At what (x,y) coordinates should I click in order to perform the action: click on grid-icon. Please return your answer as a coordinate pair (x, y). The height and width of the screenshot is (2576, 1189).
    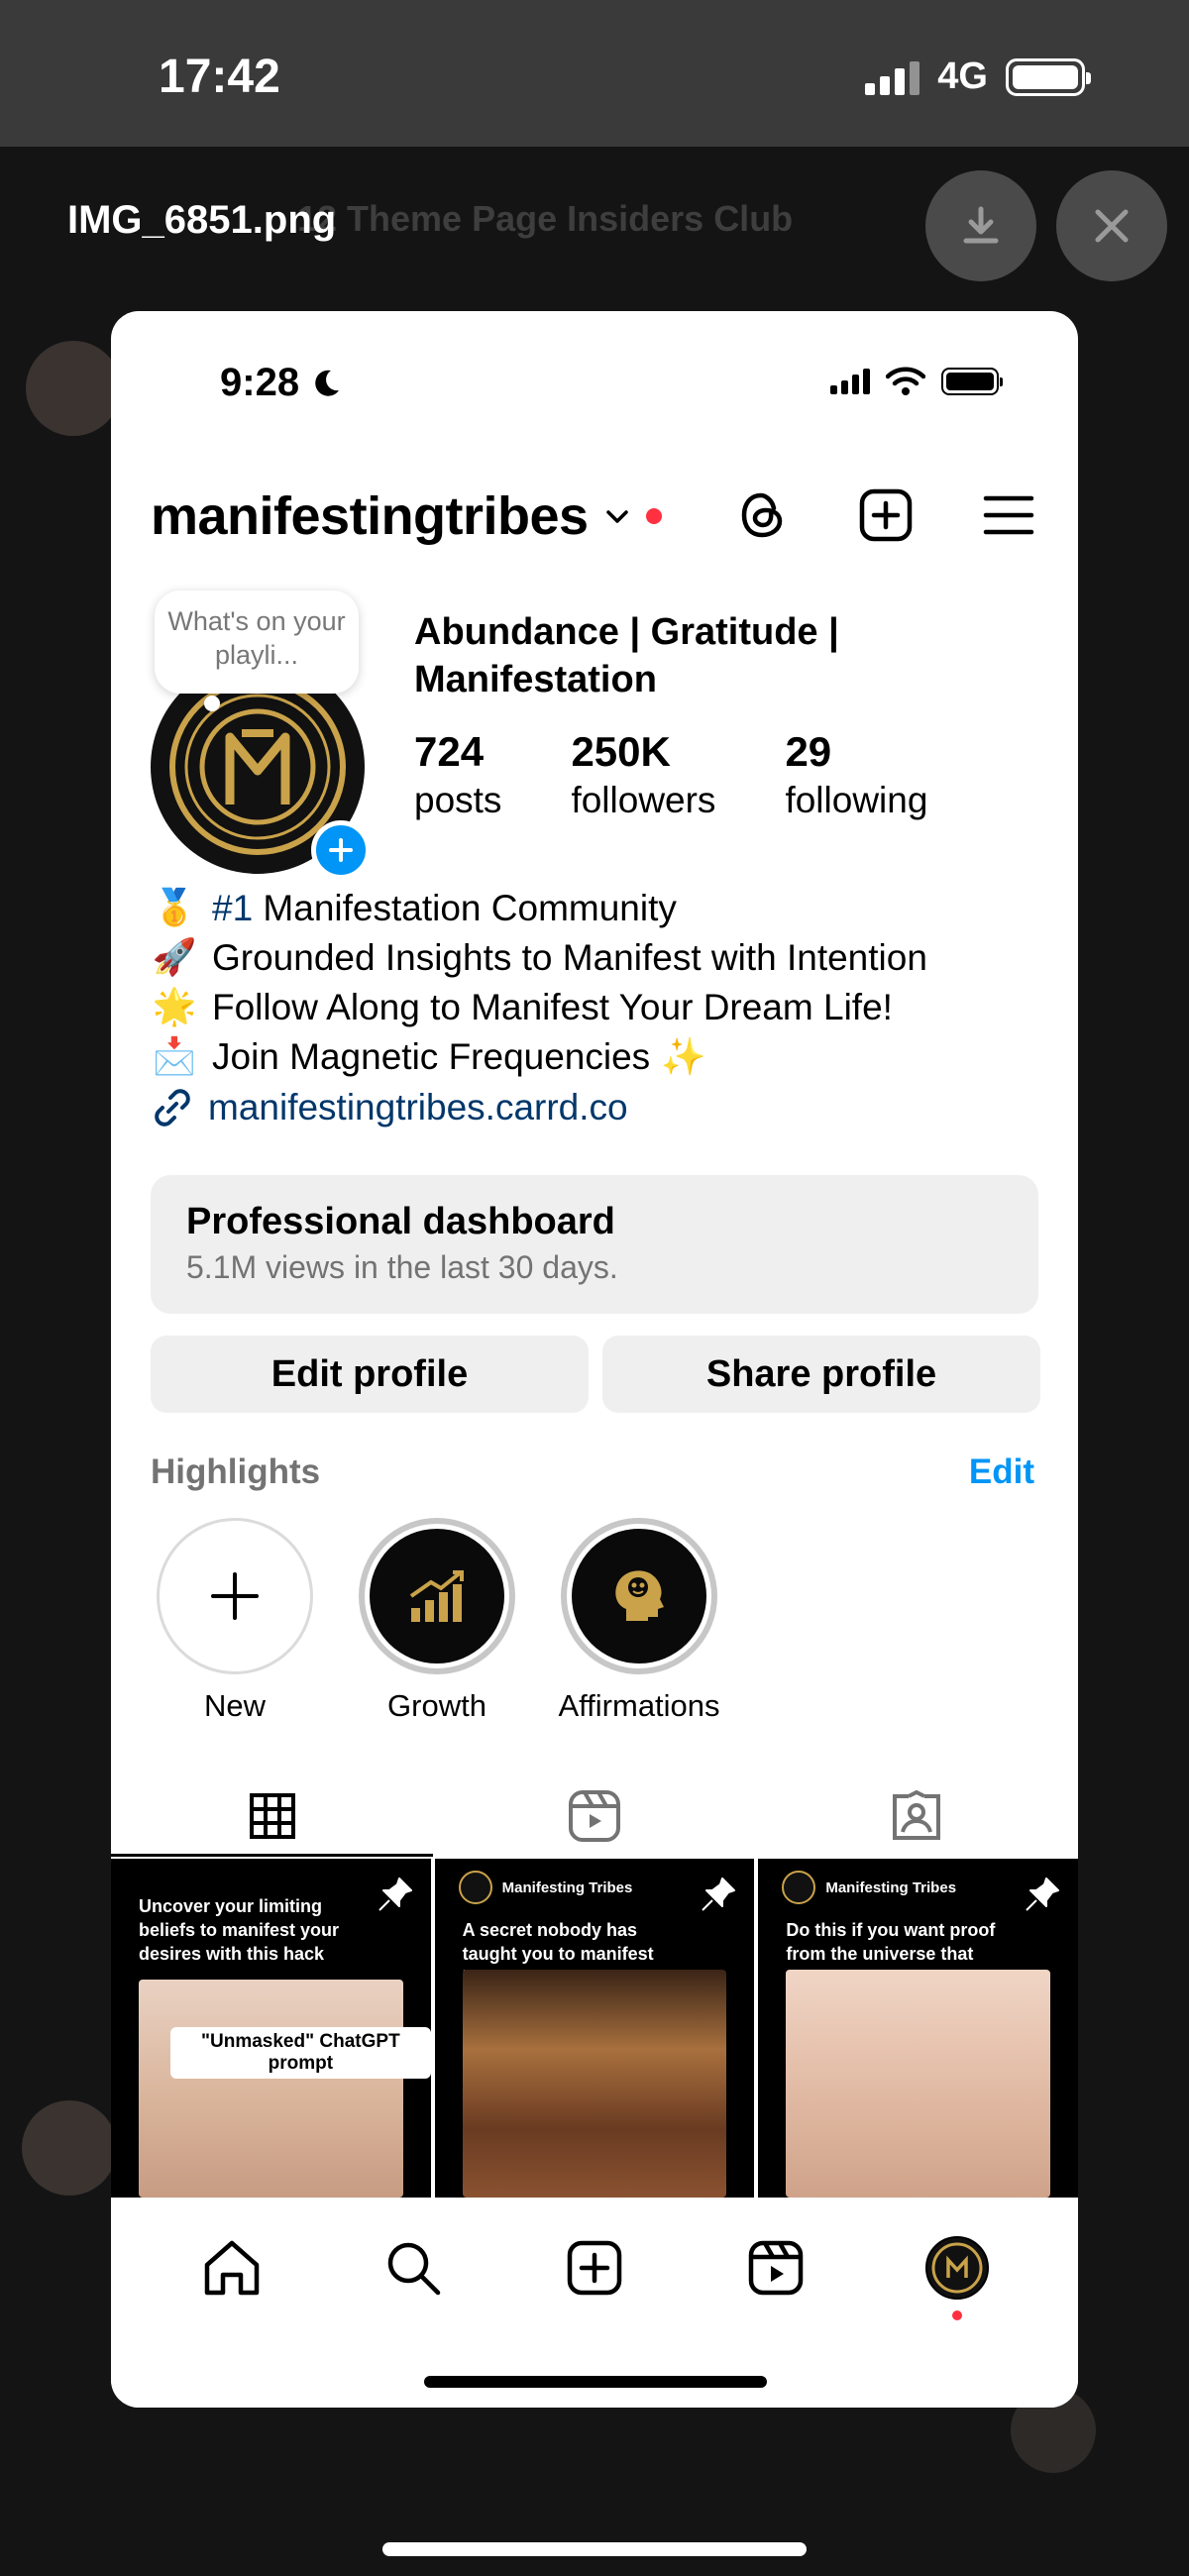
    Looking at the image, I should click on (272, 1816).